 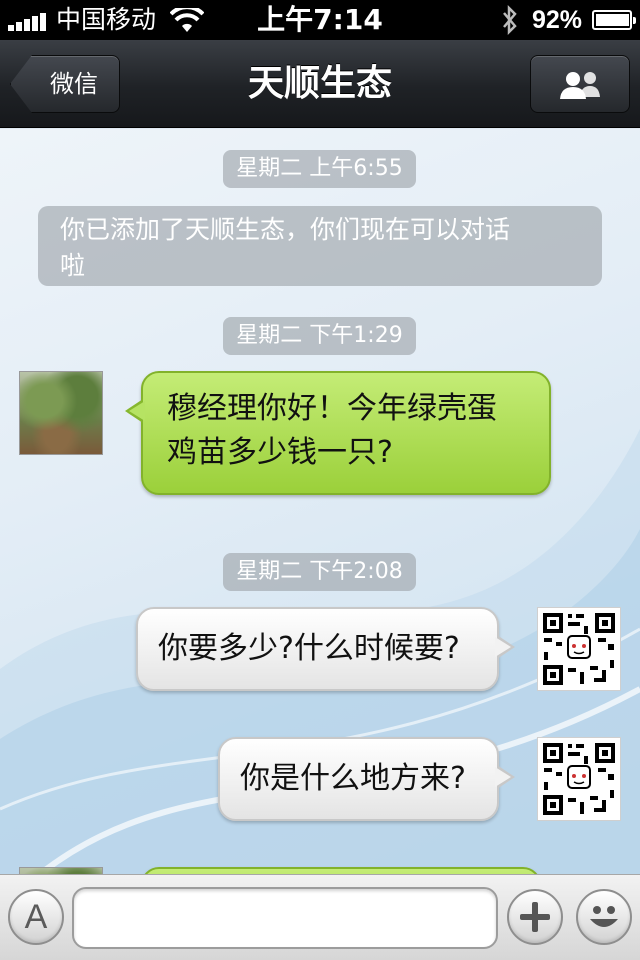 What do you see at coordinates (319, 336) in the screenshot?
I see `timestamp: 星期二 下午1:29` at bounding box center [319, 336].